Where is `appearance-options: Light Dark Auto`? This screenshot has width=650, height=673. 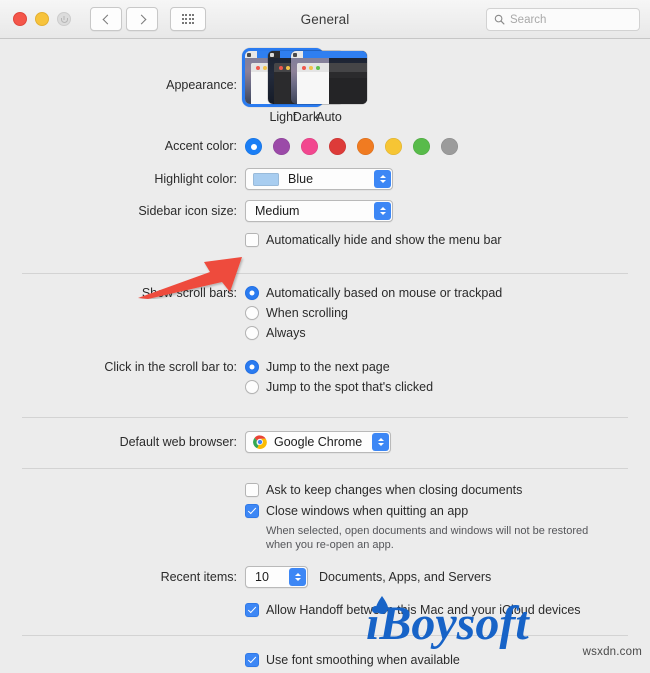 appearance-options: Light Dark Auto is located at coordinates (447, 87).